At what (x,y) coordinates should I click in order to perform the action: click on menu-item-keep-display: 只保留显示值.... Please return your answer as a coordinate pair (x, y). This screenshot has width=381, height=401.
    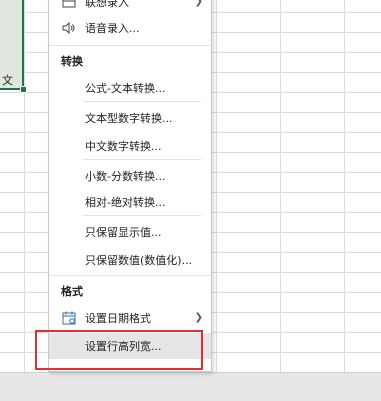
    Looking at the image, I should click on (130, 232).